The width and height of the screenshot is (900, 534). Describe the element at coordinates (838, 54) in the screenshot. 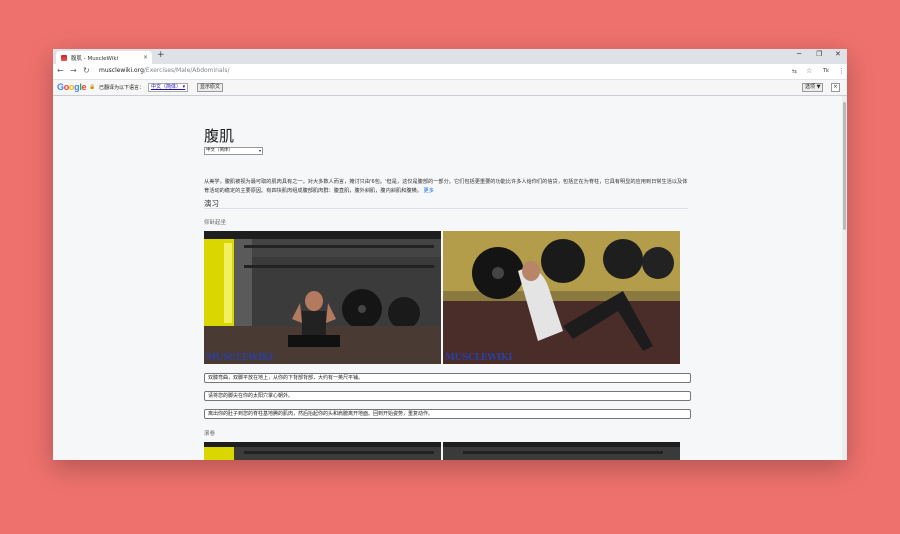

I see `close-window-button: ✕` at that location.